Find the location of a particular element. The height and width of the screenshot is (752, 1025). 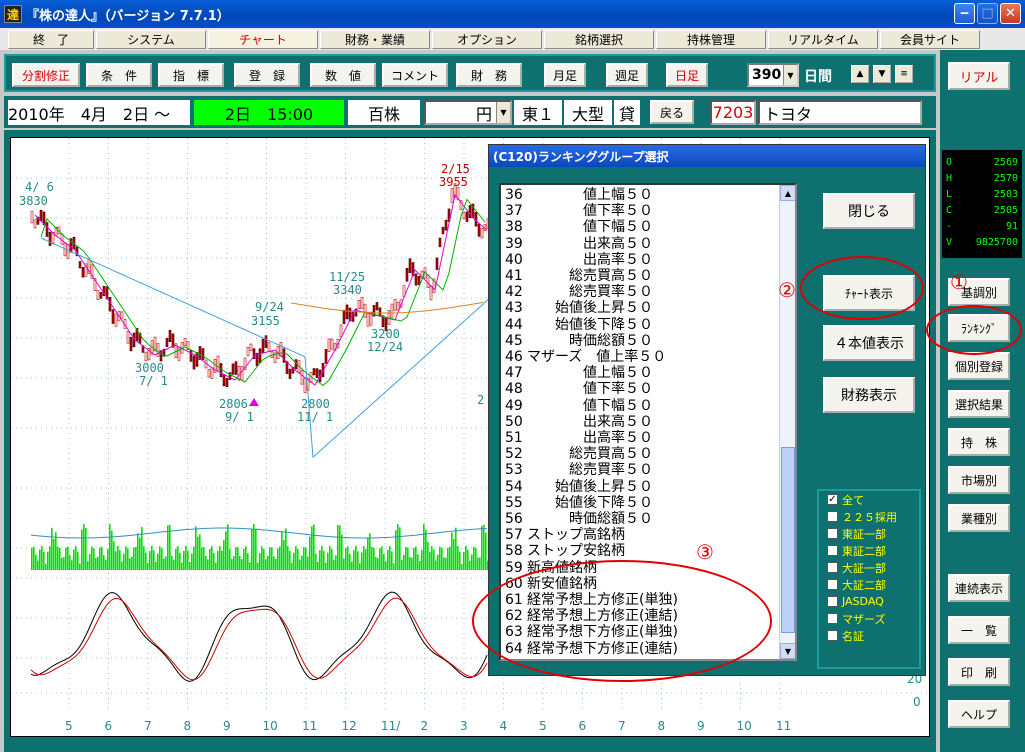

realtime-button: リアル is located at coordinates (979, 76).